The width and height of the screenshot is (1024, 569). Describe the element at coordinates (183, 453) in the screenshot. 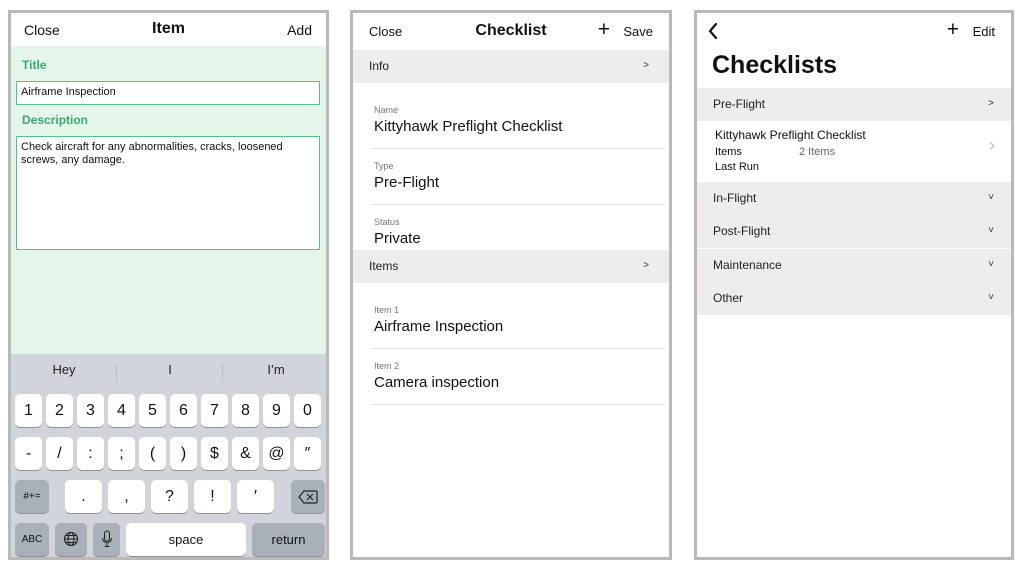

I see `key-close-paren: )` at that location.